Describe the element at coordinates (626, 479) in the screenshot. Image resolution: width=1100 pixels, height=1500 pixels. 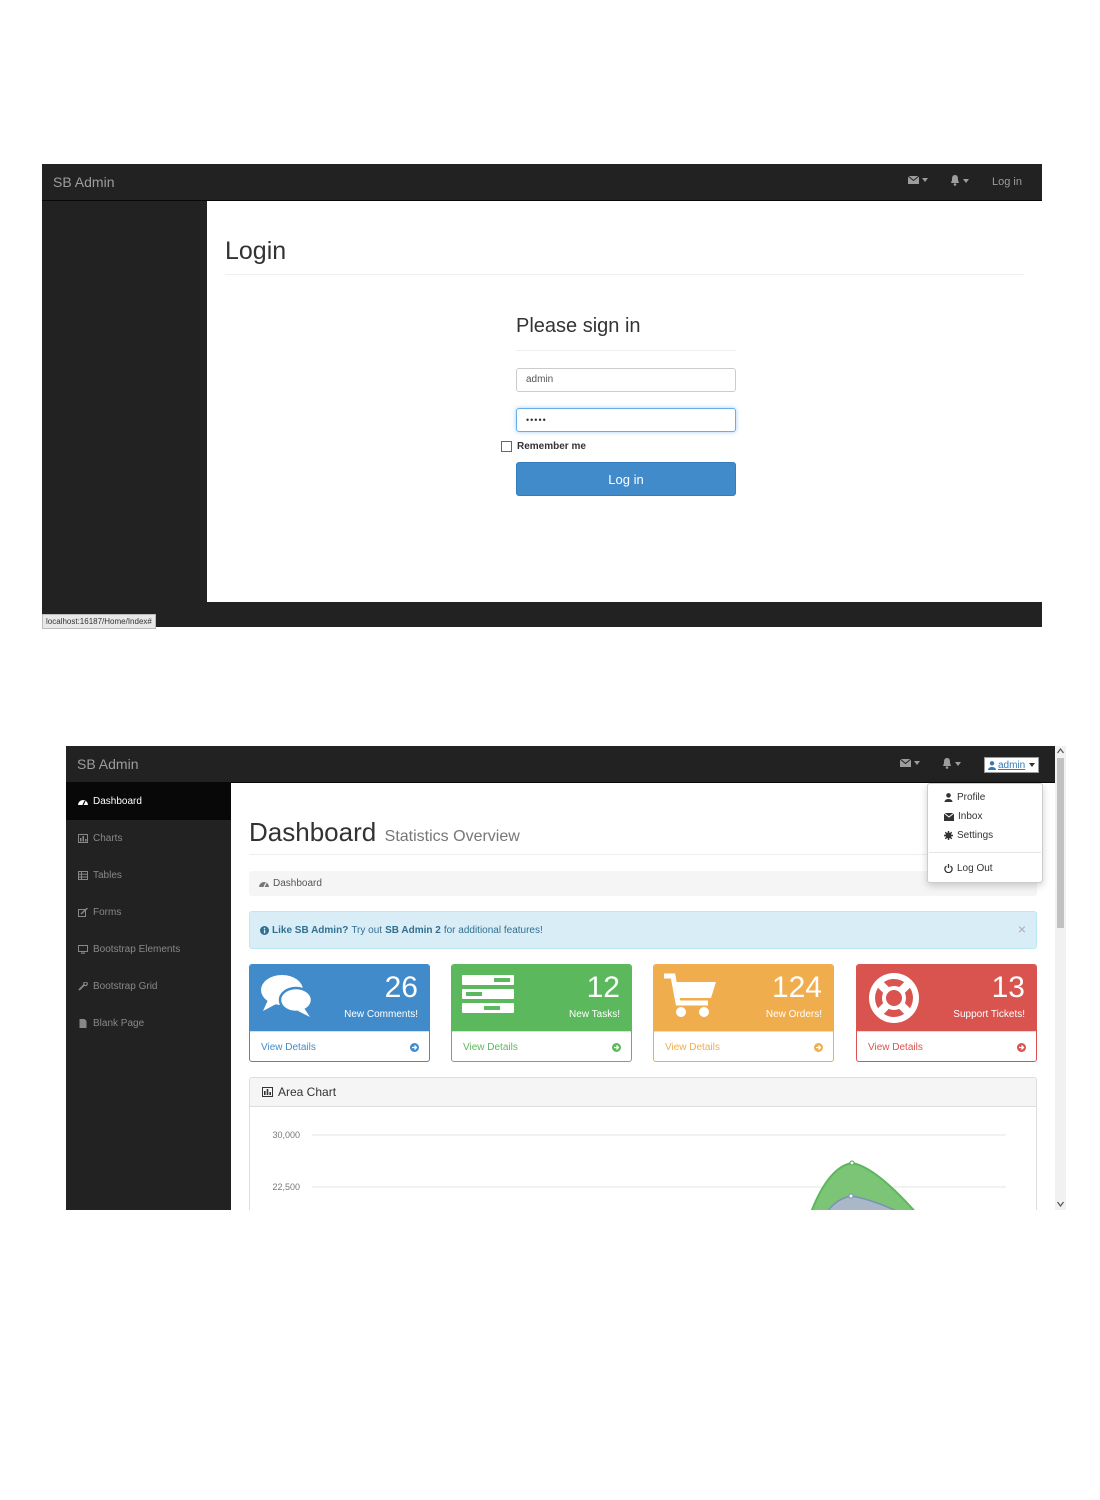
I see `login-button: Log in` at that location.